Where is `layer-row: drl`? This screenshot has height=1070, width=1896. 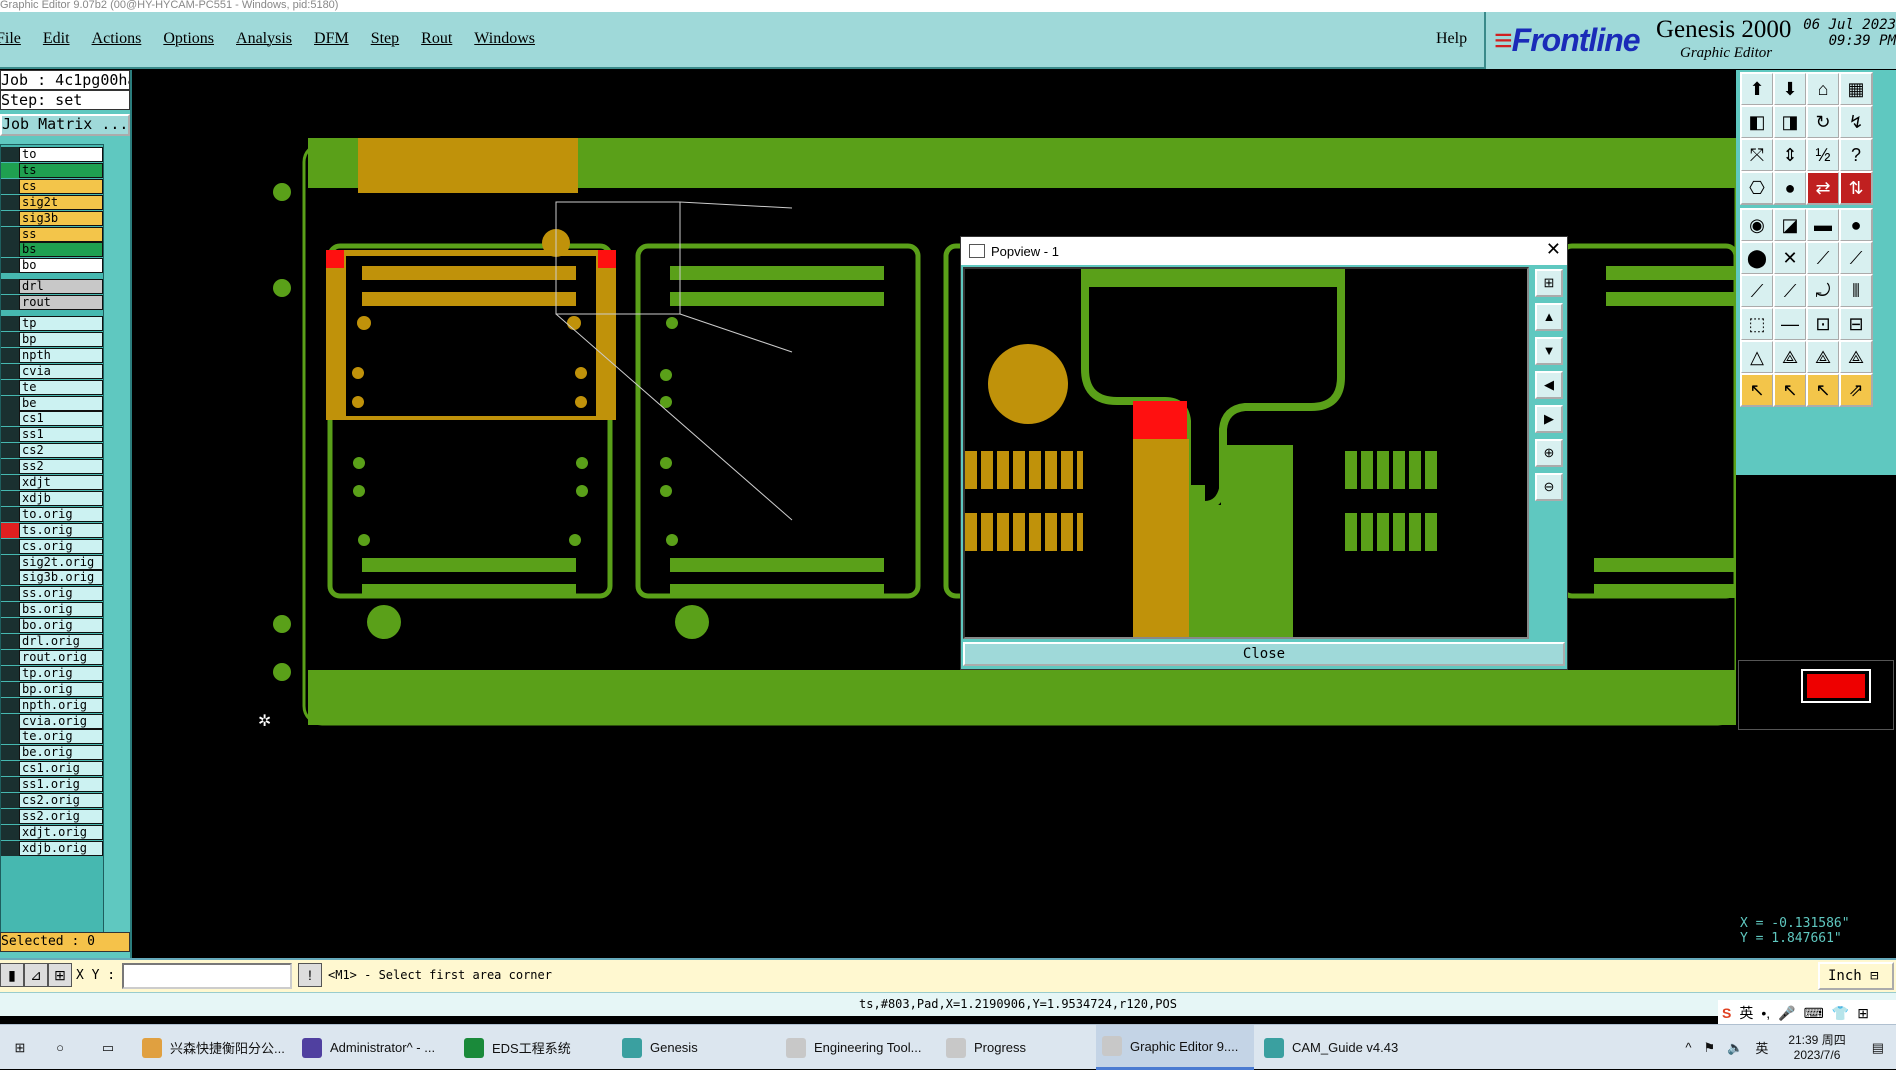
layer-row: drl is located at coordinates (52, 287).